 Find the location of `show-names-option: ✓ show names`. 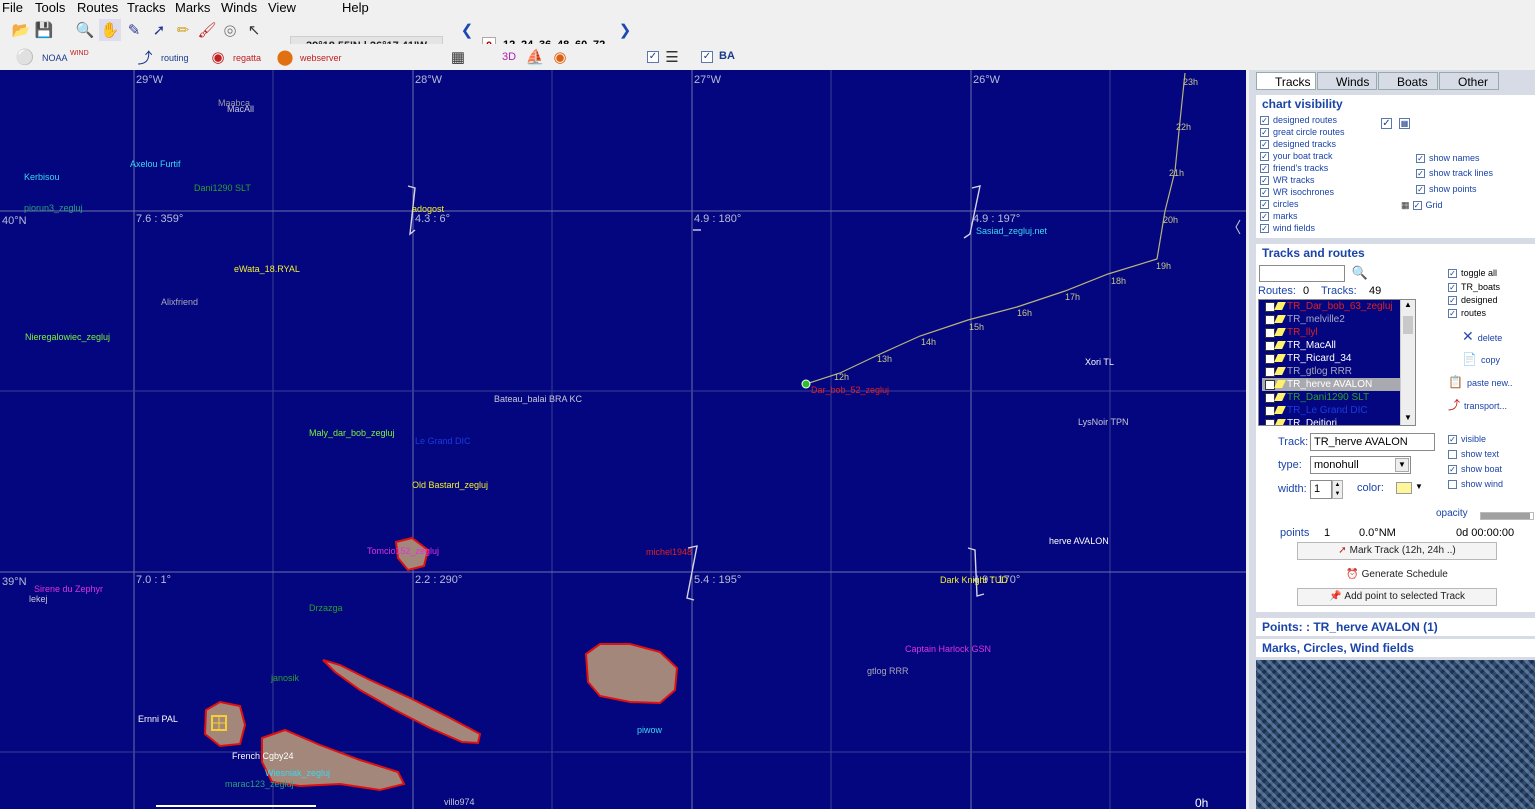

show-names-option: ✓ show names is located at coordinates (1448, 158).